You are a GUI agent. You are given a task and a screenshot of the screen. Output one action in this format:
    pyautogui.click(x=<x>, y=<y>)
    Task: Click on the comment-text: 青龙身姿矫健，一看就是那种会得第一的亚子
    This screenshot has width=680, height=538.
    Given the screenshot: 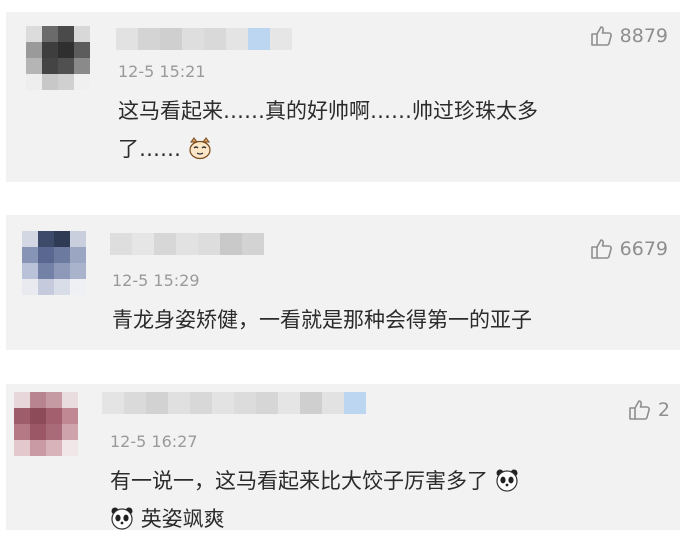 What is the action you would take?
    pyautogui.click(x=392, y=320)
    